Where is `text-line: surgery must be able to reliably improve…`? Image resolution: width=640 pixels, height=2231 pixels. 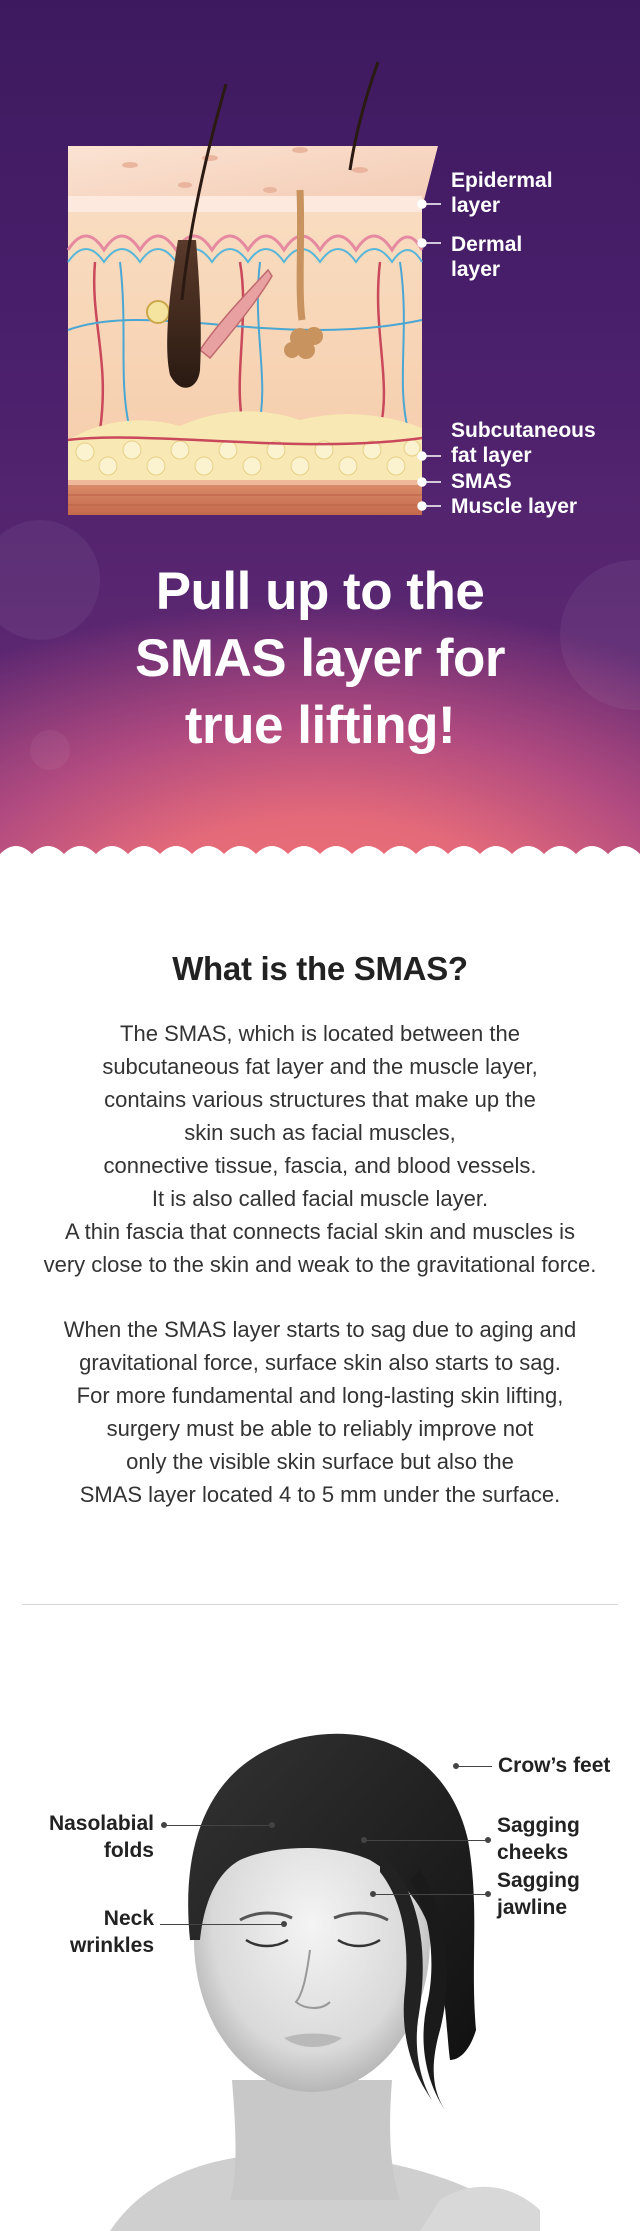
text-line: surgery must be able to reliably improve… is located at coordinates (320, 1428).